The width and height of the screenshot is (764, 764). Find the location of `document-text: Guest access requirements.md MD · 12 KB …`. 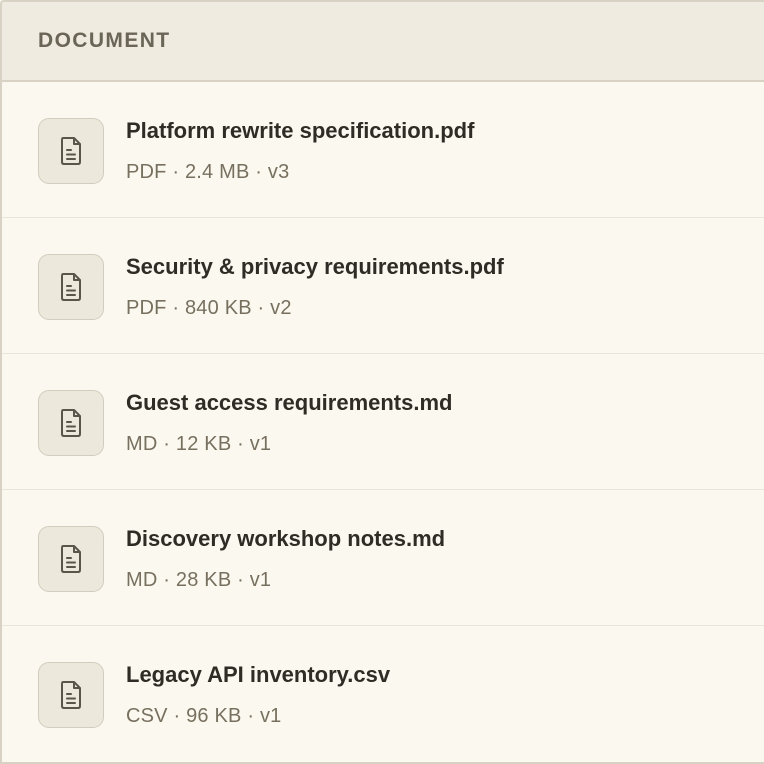

document-text: Guest access requirements.md MD · 12 KB … is located at coordinates (289, 423).